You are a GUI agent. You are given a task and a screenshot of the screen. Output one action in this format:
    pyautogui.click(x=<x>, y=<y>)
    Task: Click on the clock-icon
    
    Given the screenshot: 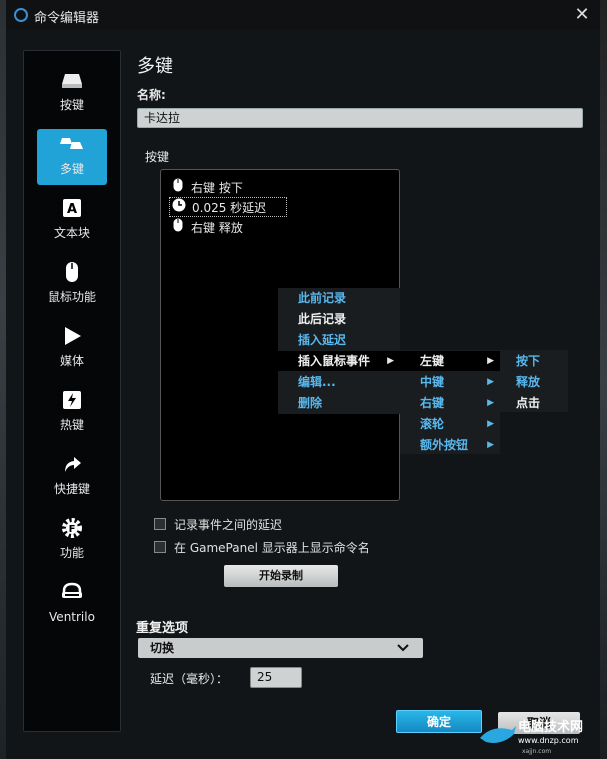 What is the action you would take?
    pyautogui.click(x=179, y=207)
    